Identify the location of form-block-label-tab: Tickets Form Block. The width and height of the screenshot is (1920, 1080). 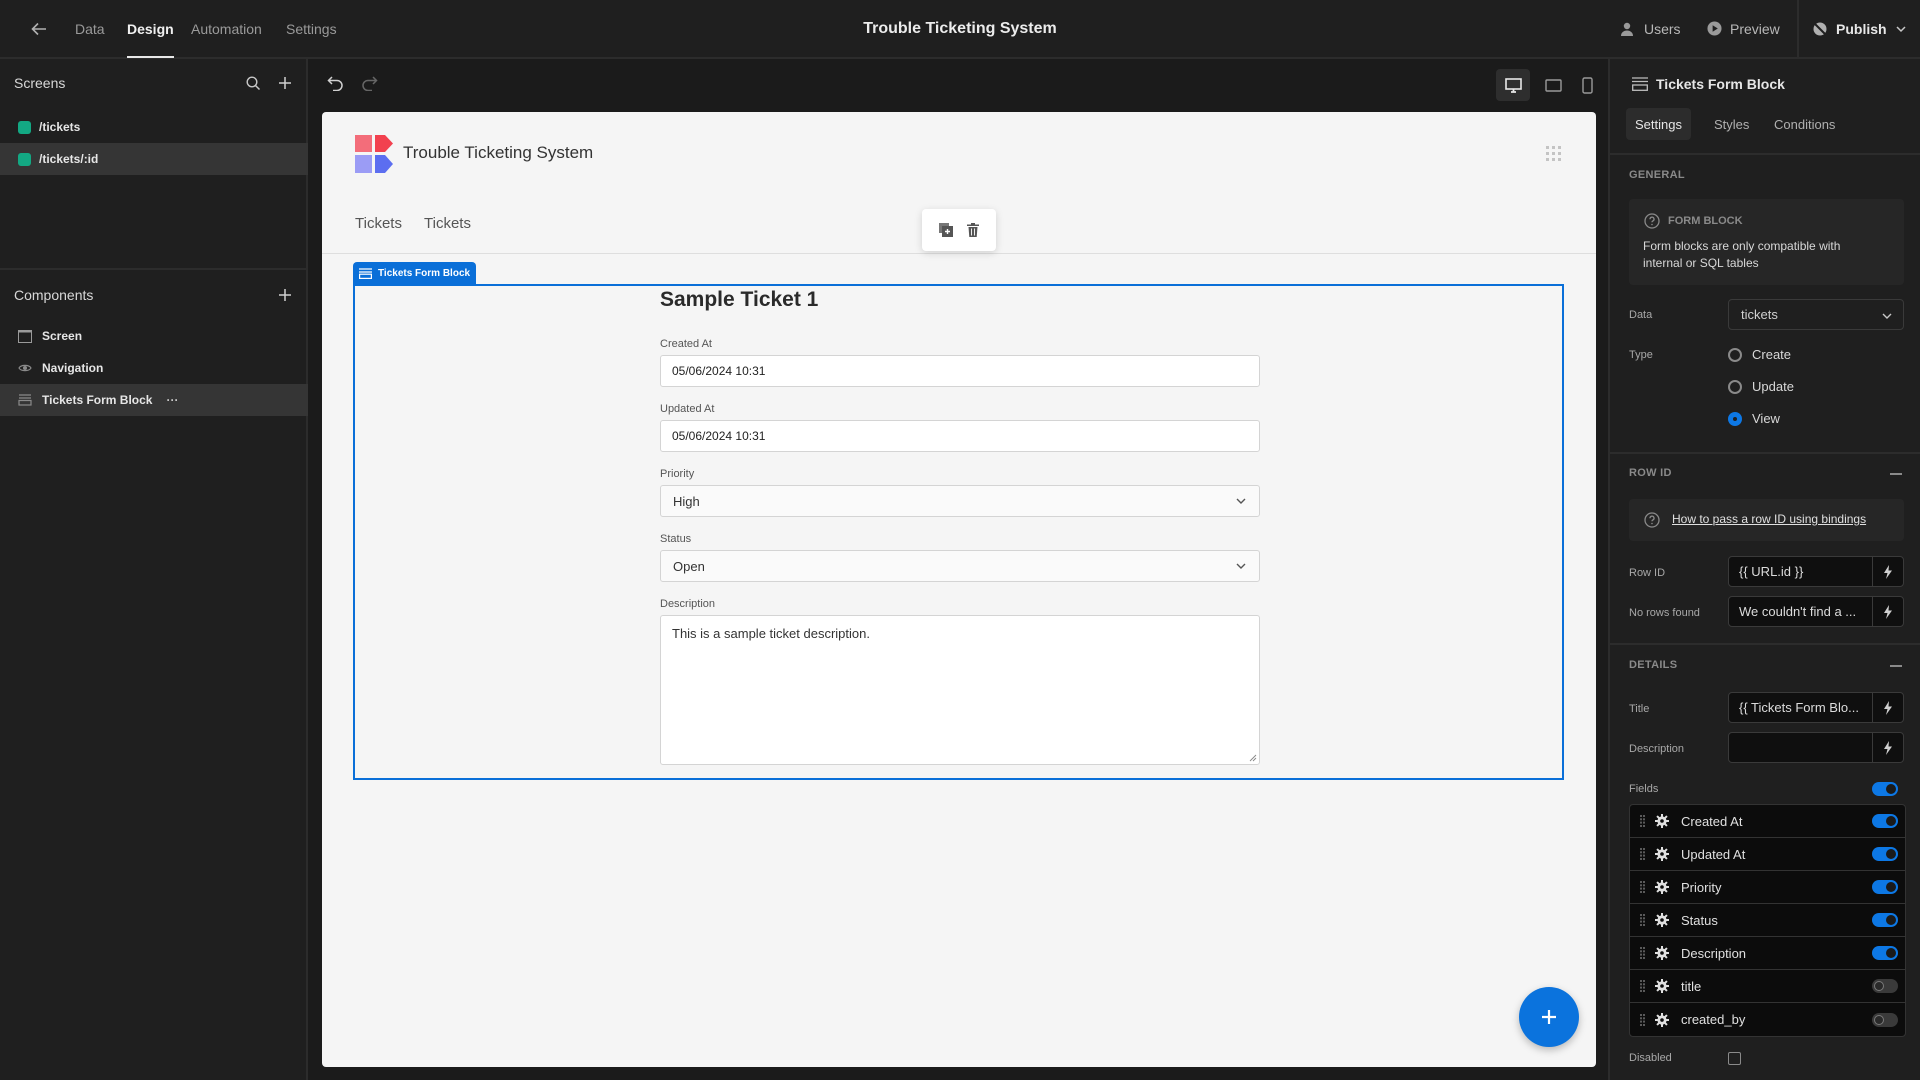
(415, 273).